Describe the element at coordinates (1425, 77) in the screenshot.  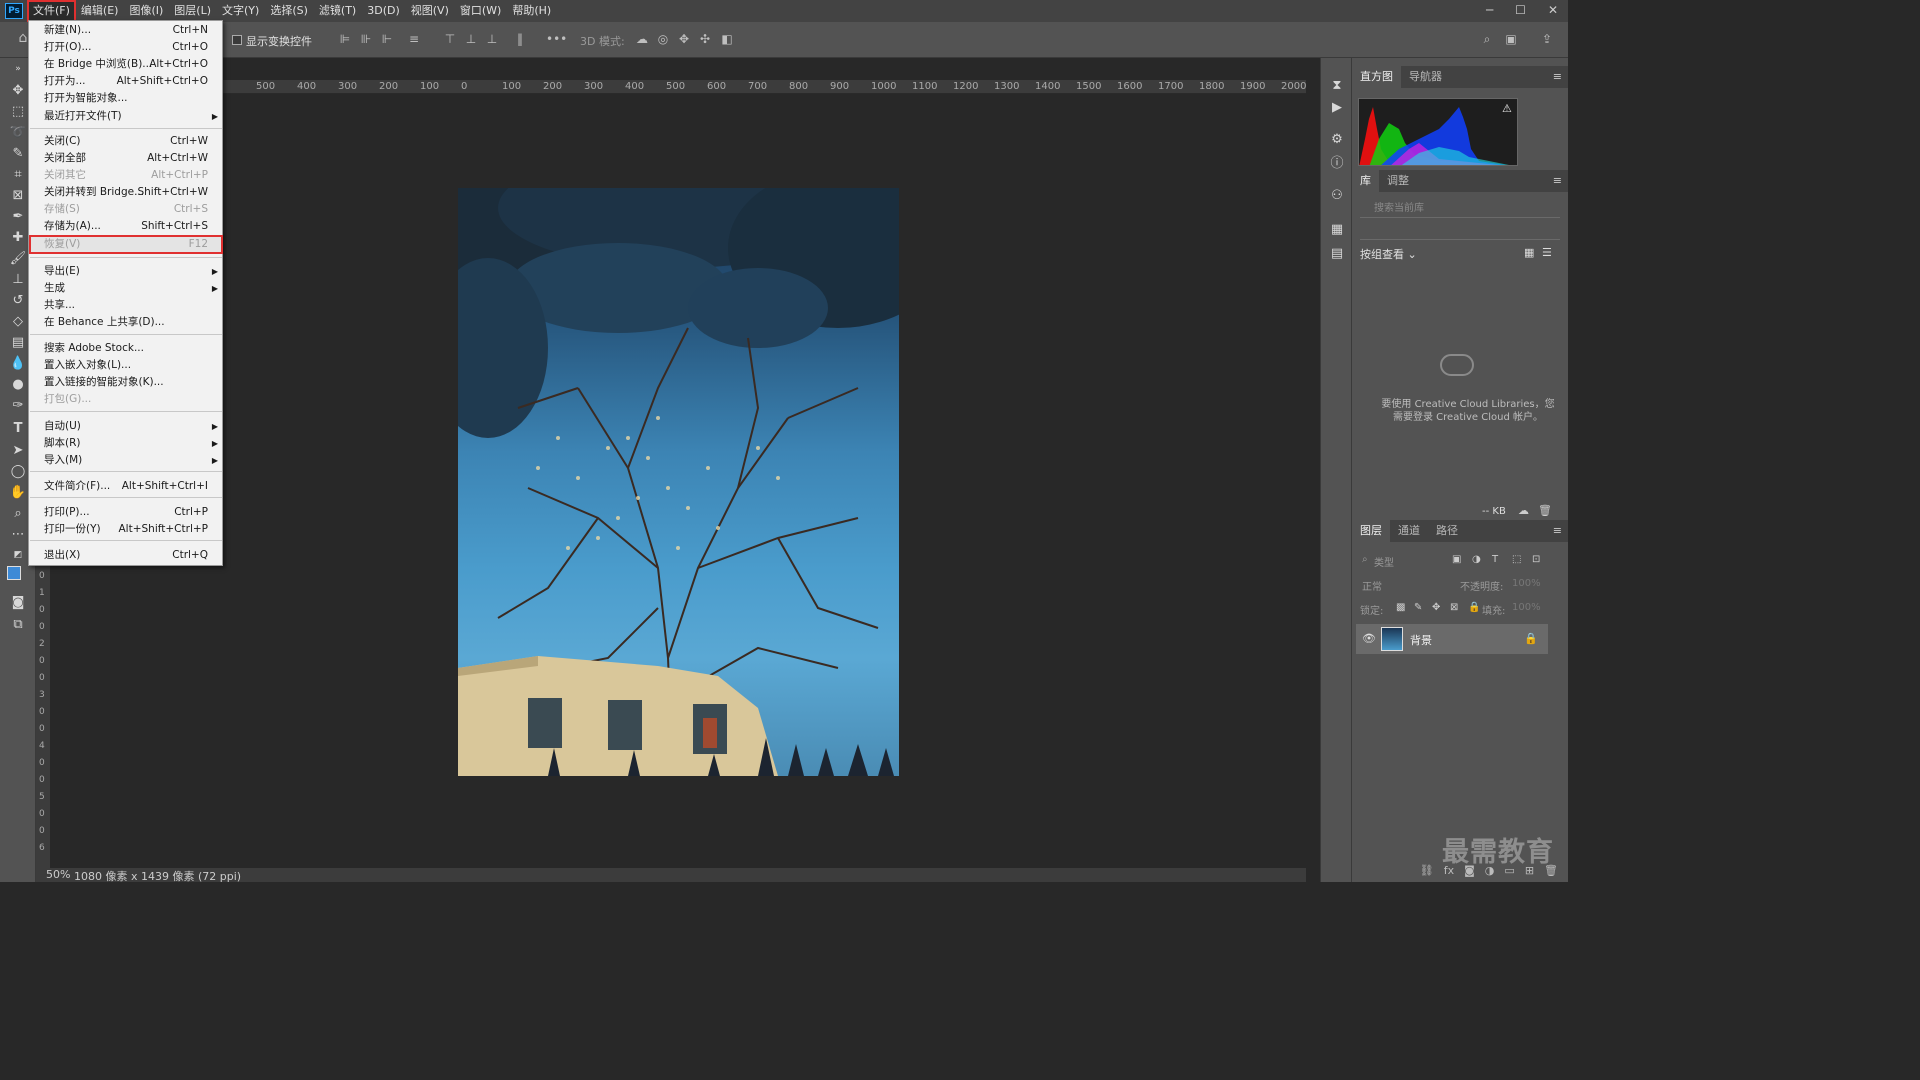
I see `tab-navigator: 导航器` at that location.